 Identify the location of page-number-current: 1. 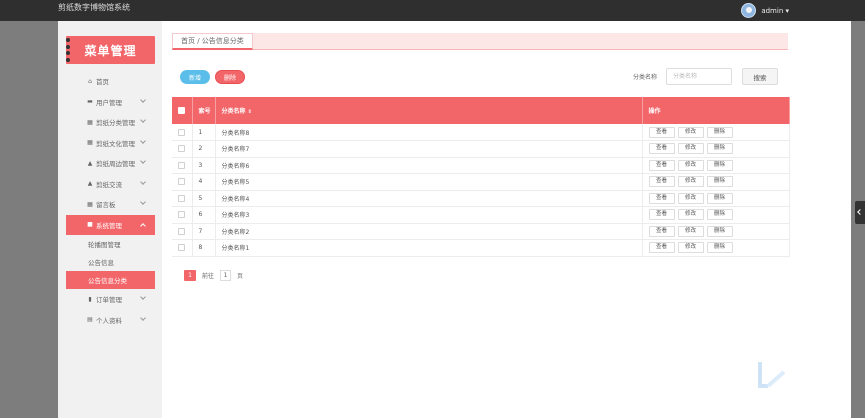
(190, 275).